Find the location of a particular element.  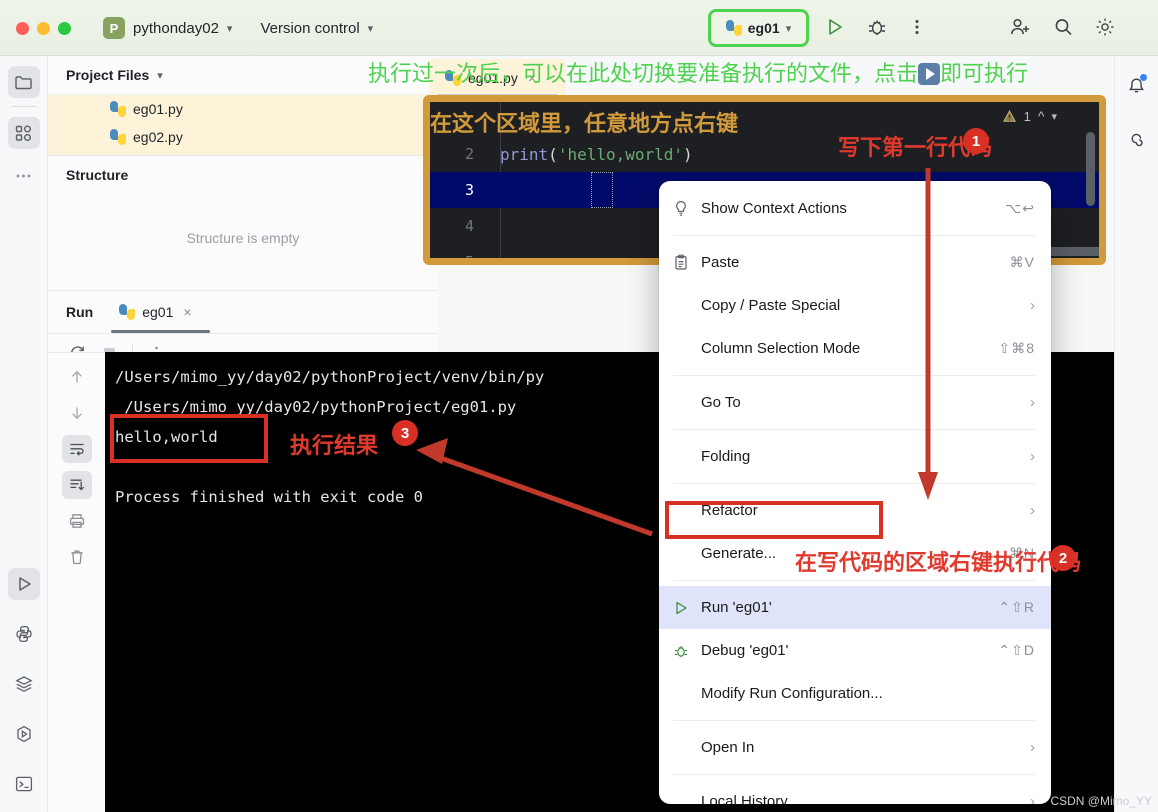

menu-item-debug-eg01: Debug 'eg01' ⌃⇧D is located at coordinates (855, 650).